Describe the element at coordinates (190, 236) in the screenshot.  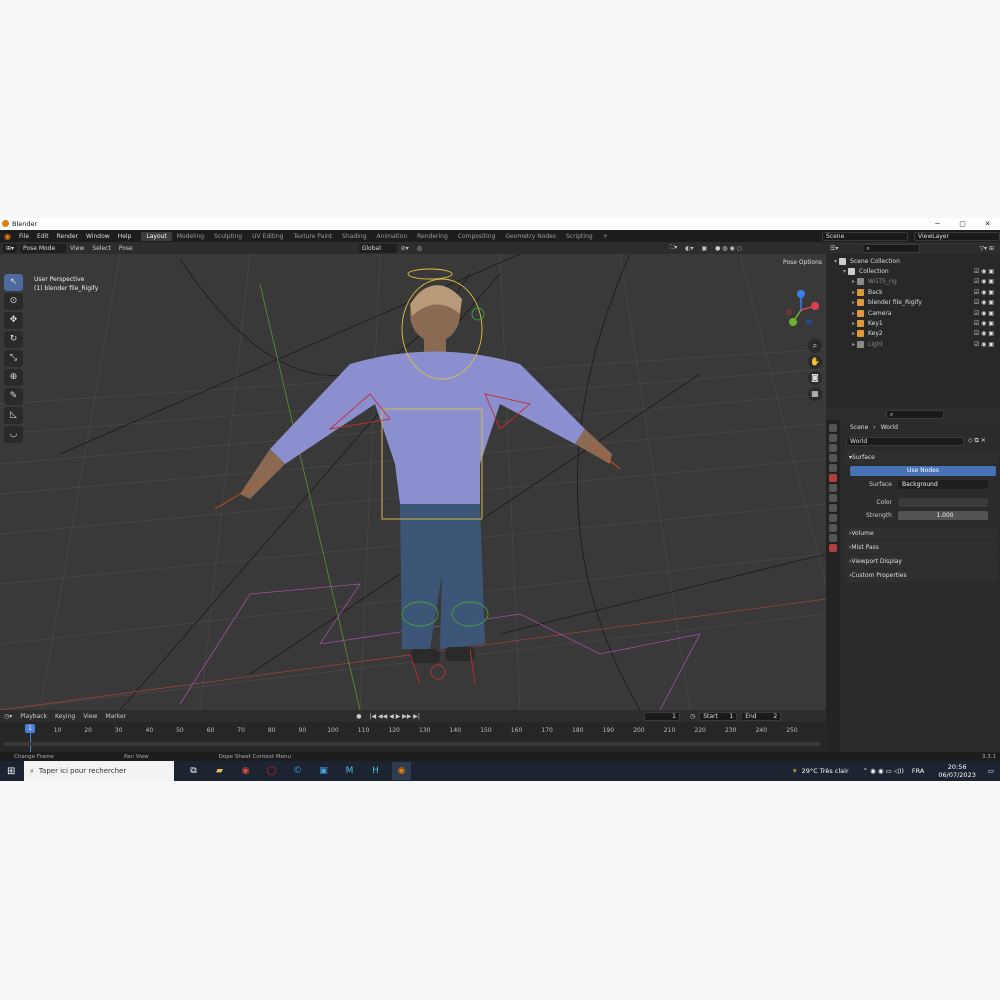
I see `tab-modeling: Modeling` at that location.